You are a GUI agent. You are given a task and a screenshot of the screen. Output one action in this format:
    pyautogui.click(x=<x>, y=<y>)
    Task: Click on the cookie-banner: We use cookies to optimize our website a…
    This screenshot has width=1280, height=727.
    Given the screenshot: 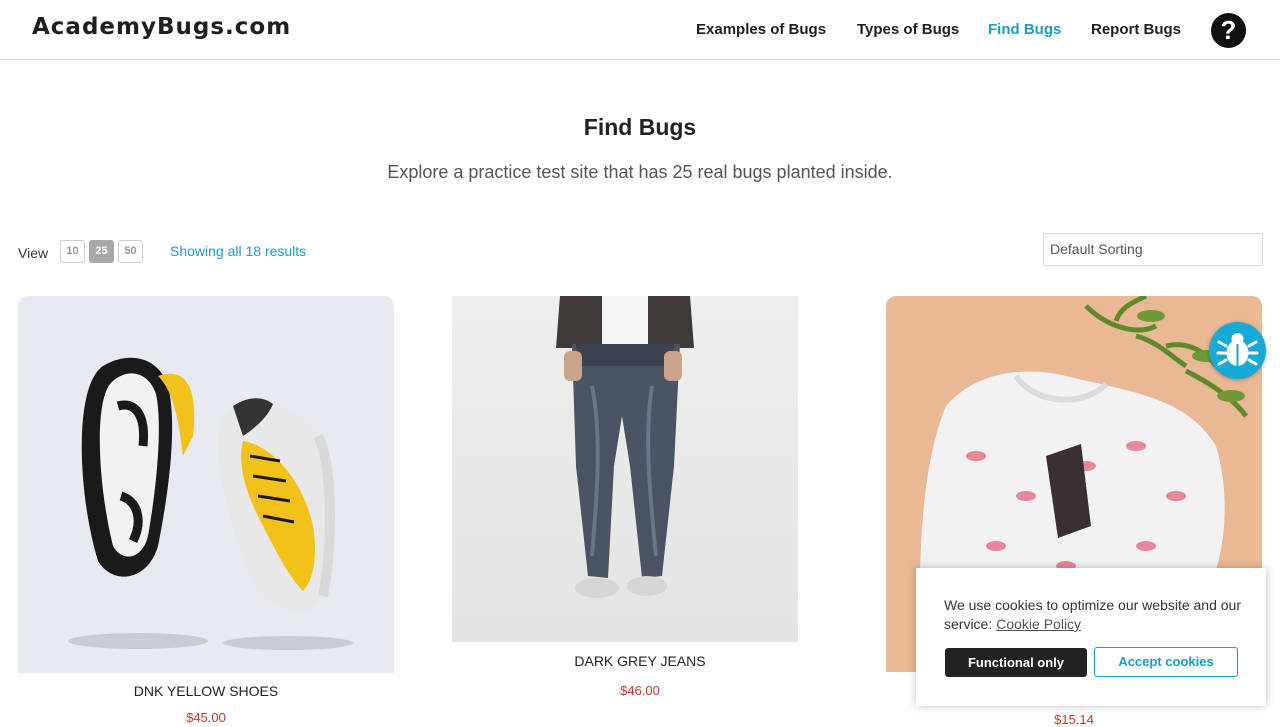 What is the action you would take?
    pyautogui.click(x=1091, y=637)
    